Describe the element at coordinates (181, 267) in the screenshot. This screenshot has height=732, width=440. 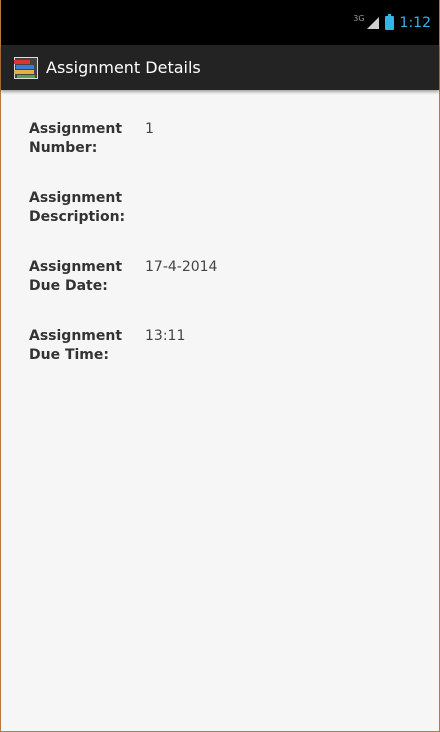
I see `assignment-due-date-value: 17-4-2014` at that location.